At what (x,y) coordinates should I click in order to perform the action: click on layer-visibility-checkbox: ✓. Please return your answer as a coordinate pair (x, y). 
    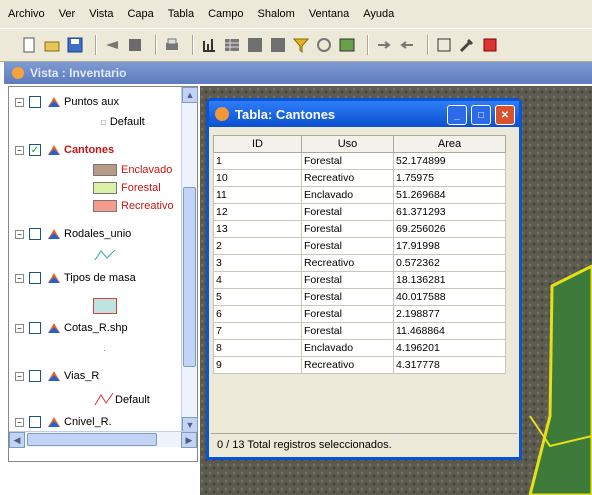
    Looking at the image, I should click on (35, 150).